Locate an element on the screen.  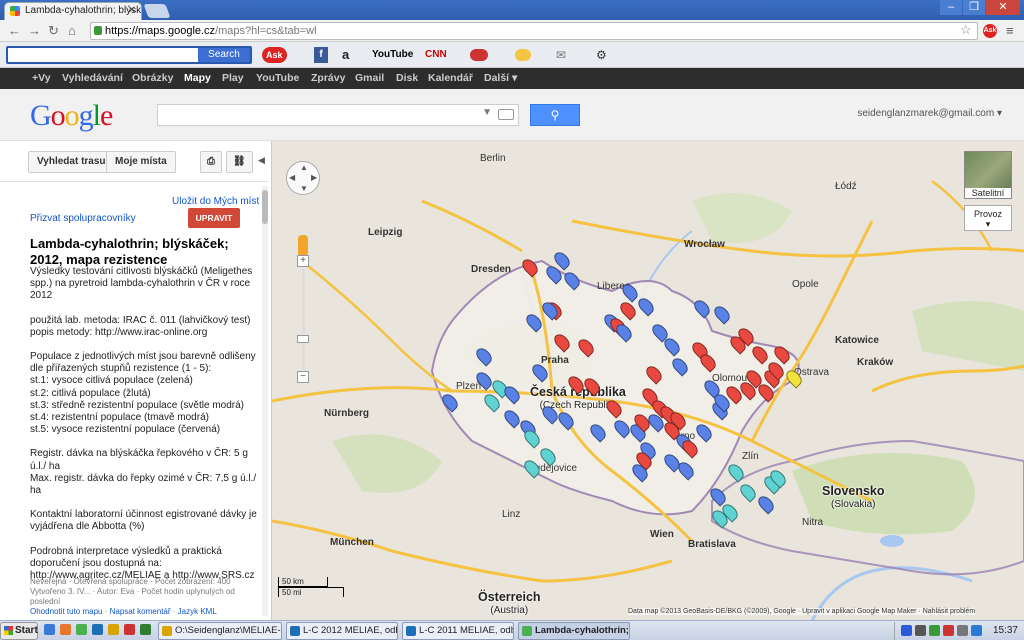
url-field: https://maps.google.cz/maps?hl=cs&tab=wl is located at coordinates (534, 31).